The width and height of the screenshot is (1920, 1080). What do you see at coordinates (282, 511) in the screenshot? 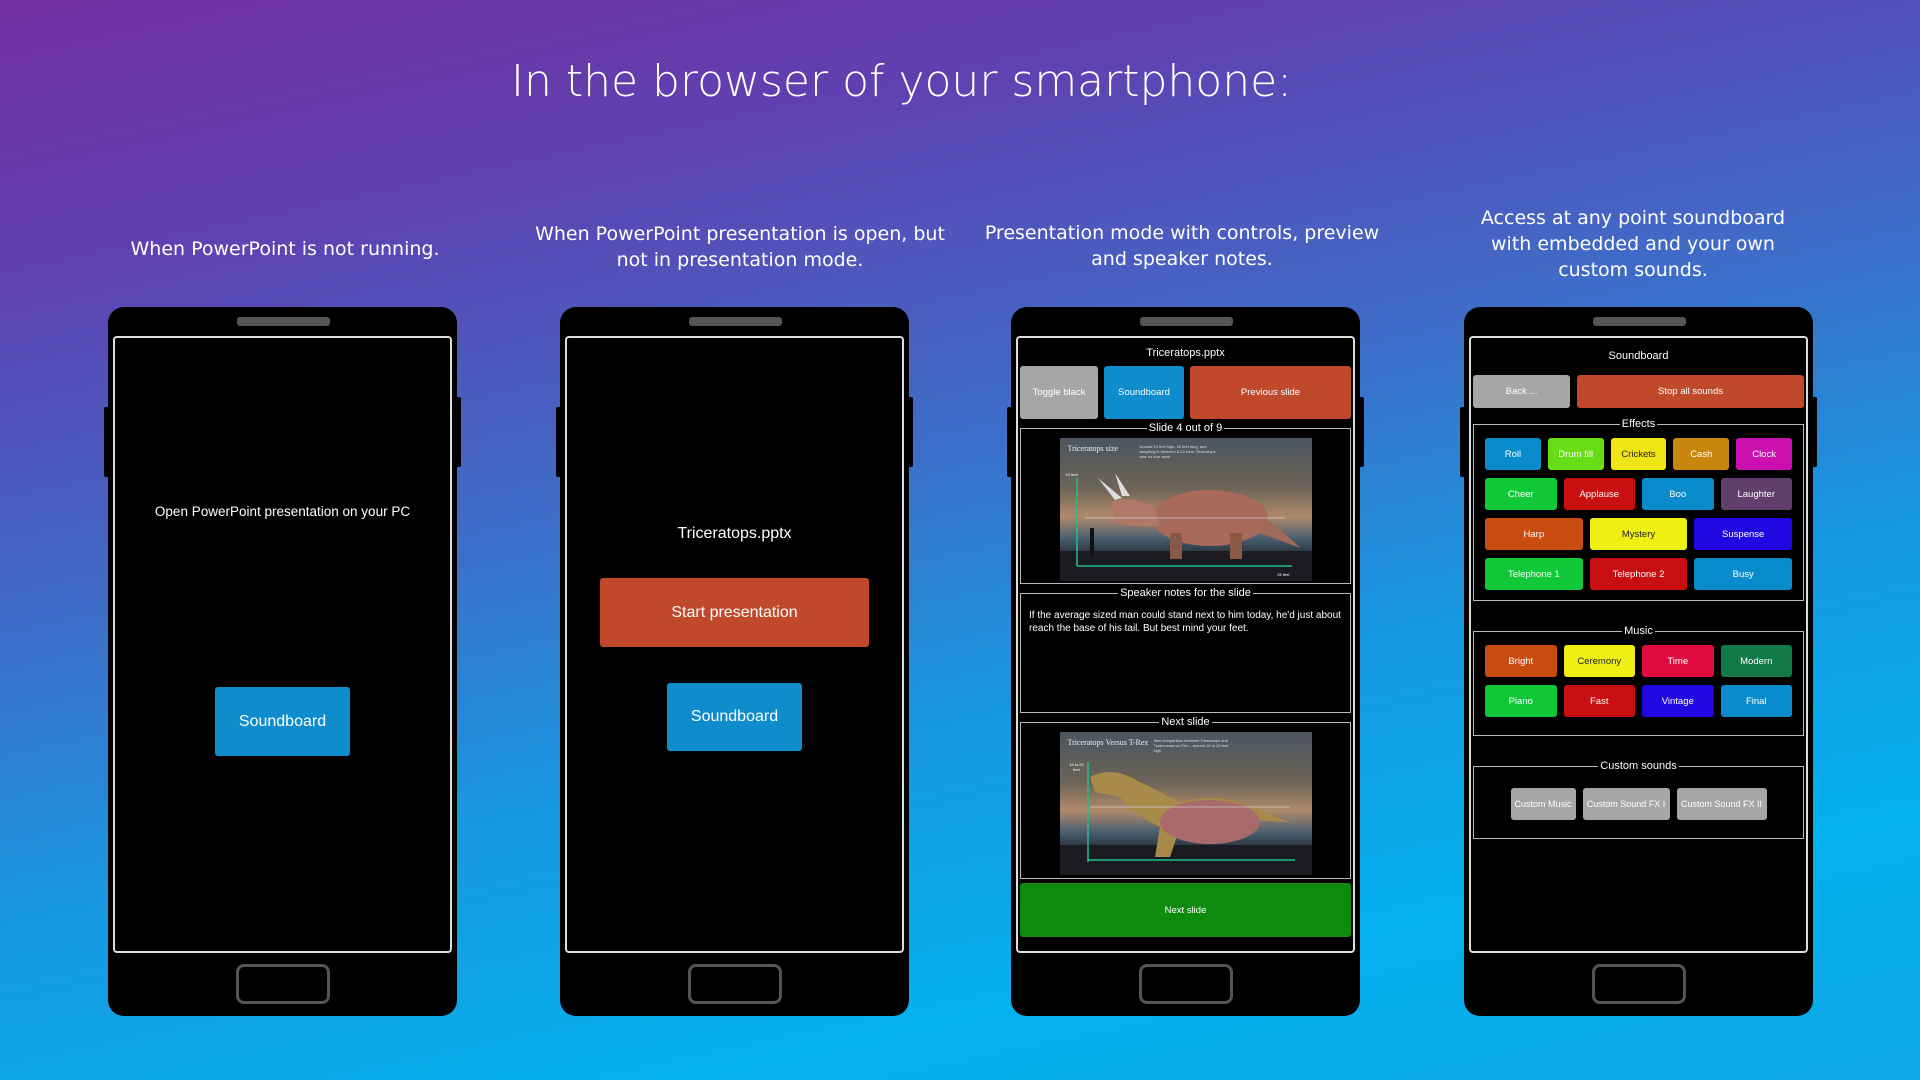
I see `status-message: Open PowerPoint presentation on your PC` at bounding box center [282, 511].